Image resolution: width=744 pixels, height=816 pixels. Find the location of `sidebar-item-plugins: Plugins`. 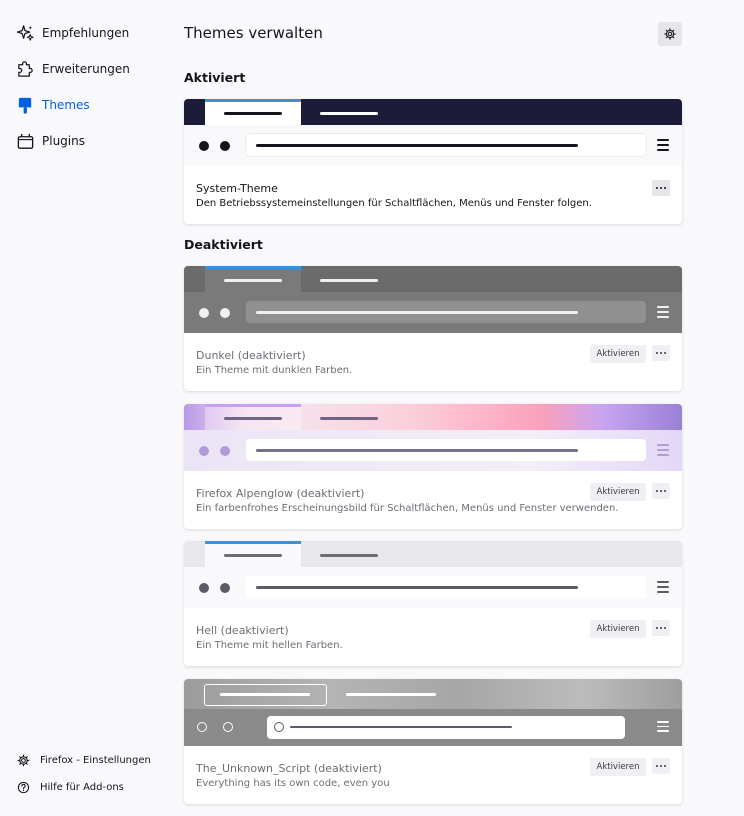

sidebar-item-plugins: Plugins is located at coordinates (50, 141).